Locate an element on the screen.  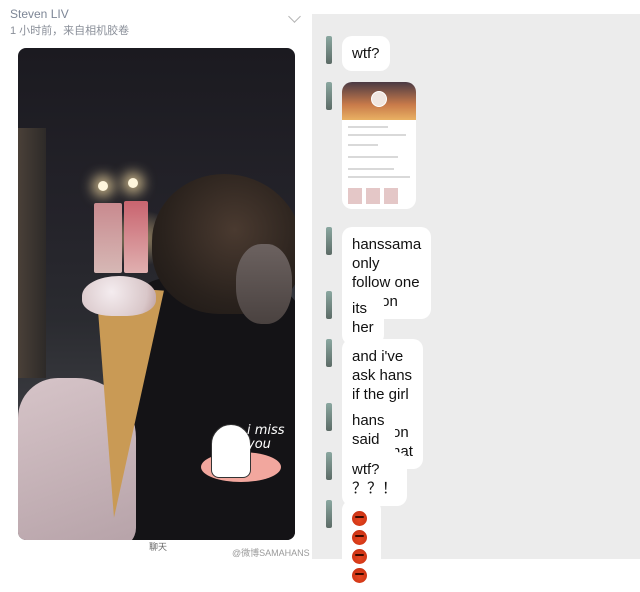
message-bubble is located at coordinates (361, 546).